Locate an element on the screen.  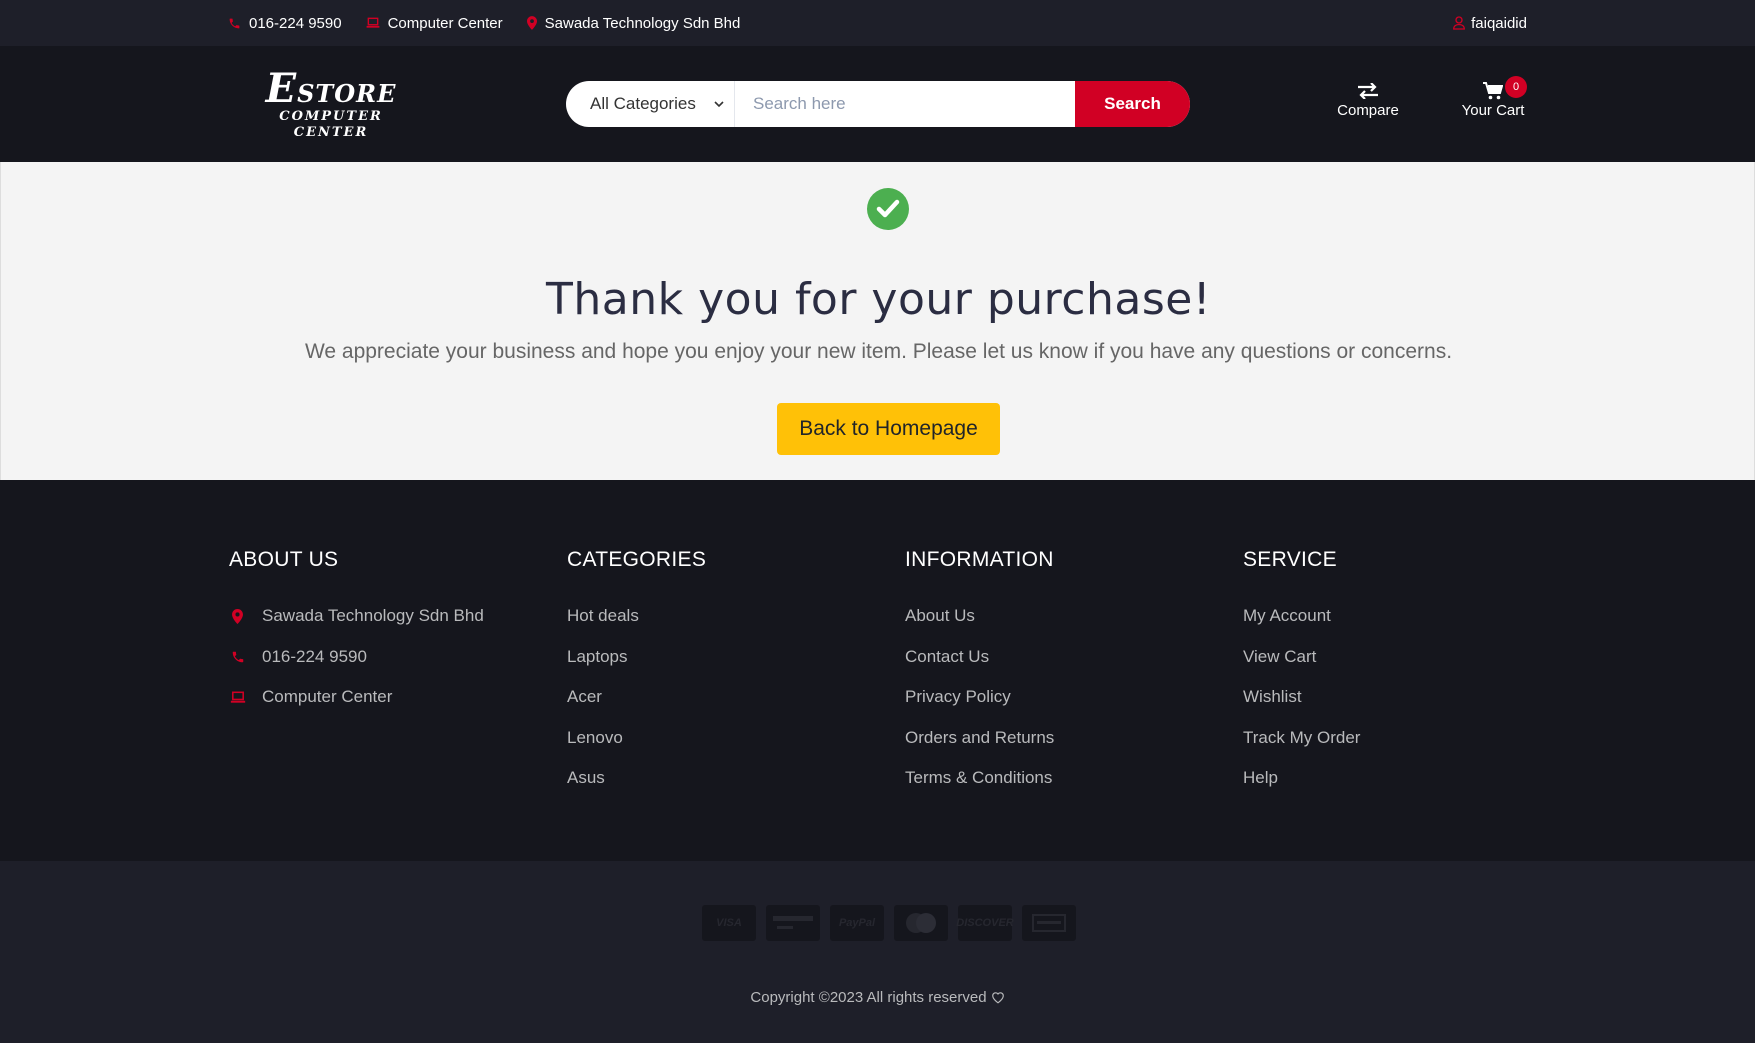
check-circle-icon is located at coordinates (888, 209).